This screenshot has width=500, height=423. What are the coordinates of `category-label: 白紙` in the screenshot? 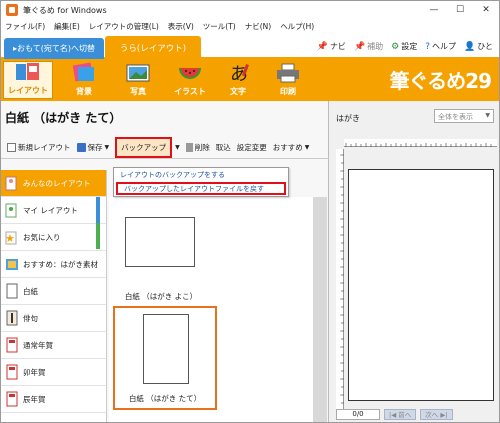 It's located at (30, 291).